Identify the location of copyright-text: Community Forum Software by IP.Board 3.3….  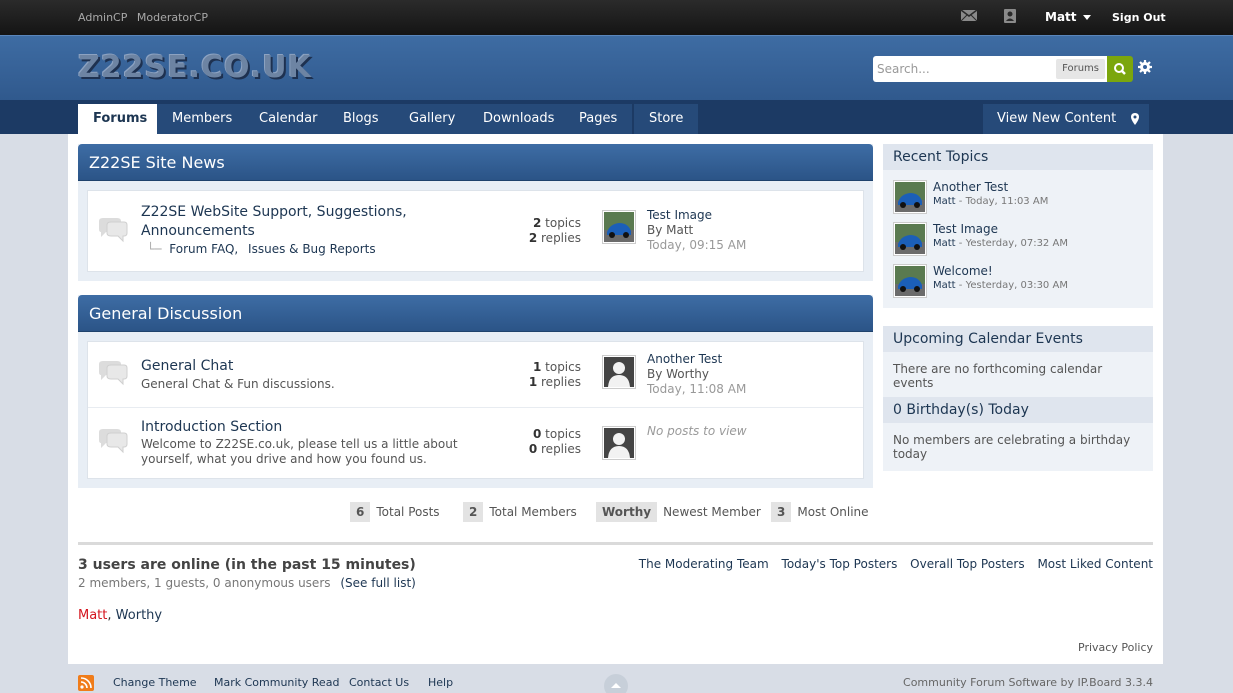
(1028, 682).